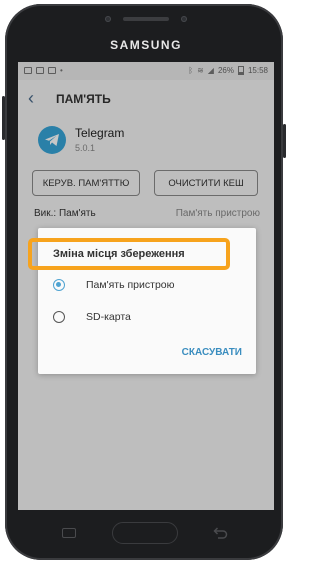 The width and height of the screenshot is (320, 565). Describe the element at coordinates (59, 285) in the screenshot. I see `radio-checked-icon` at that location.